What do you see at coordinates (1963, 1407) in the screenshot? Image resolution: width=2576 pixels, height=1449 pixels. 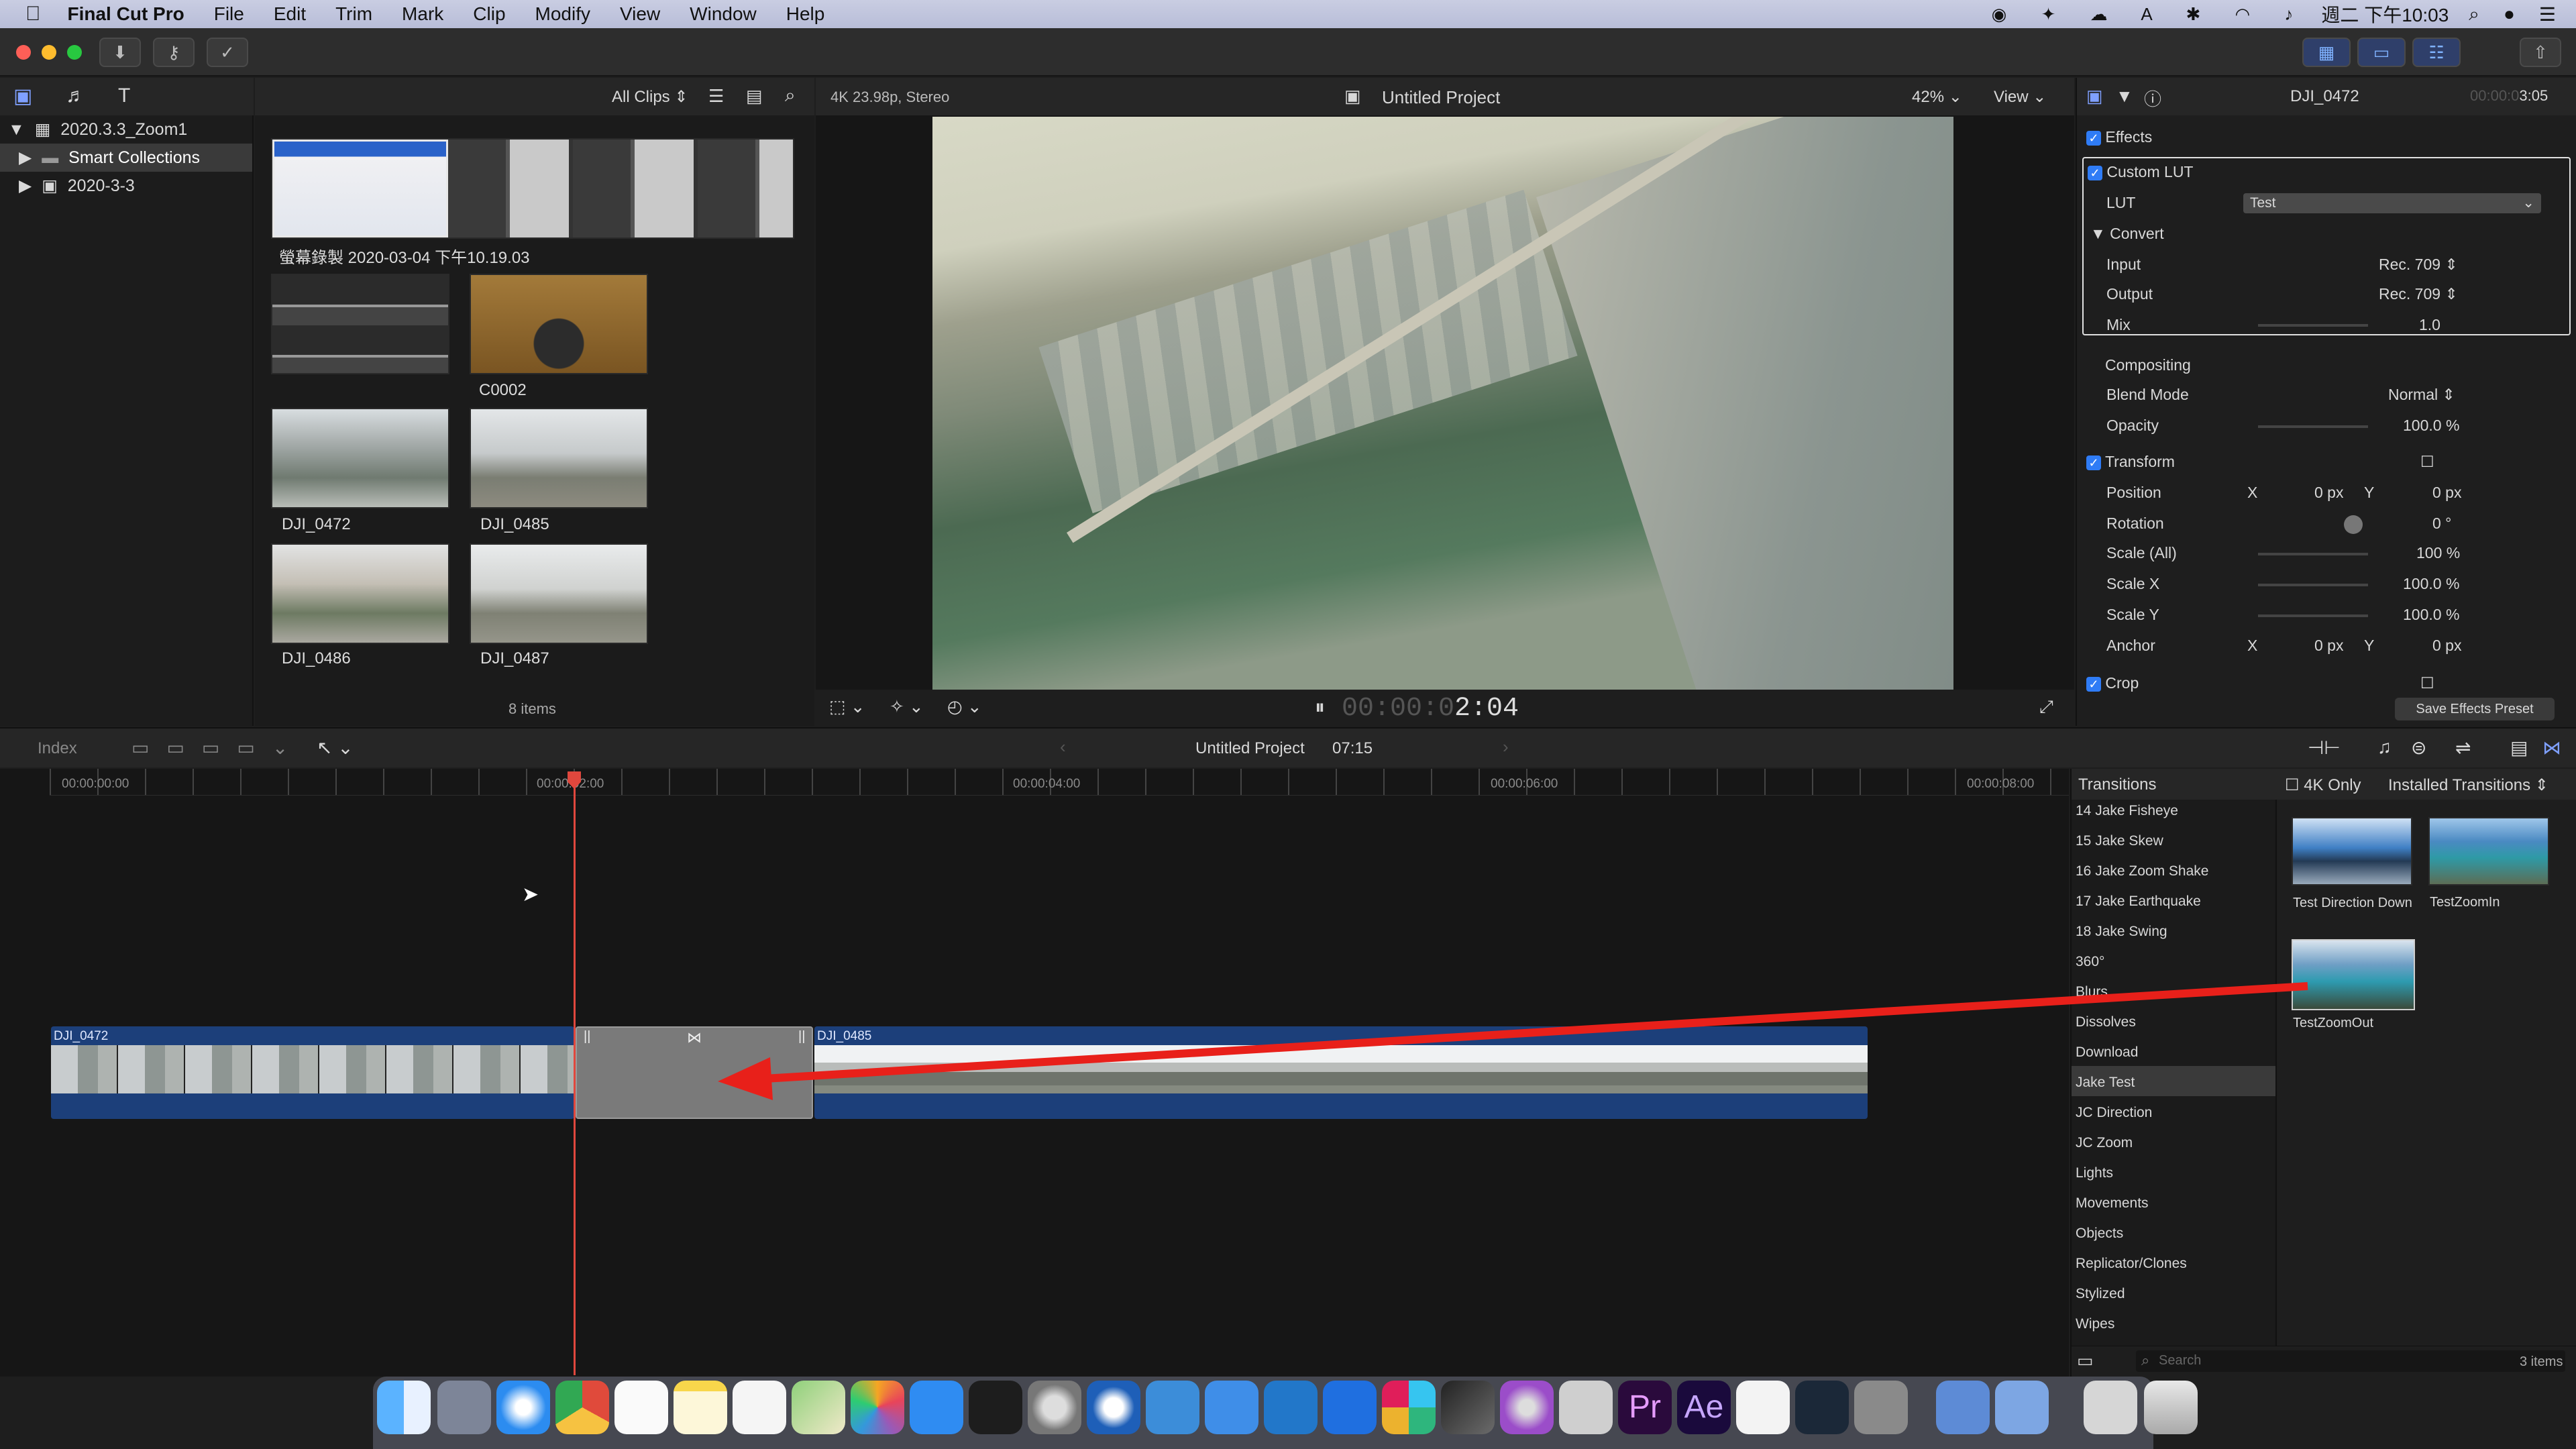 I see `downloads-icon` at bounding box center [1963, 1407].